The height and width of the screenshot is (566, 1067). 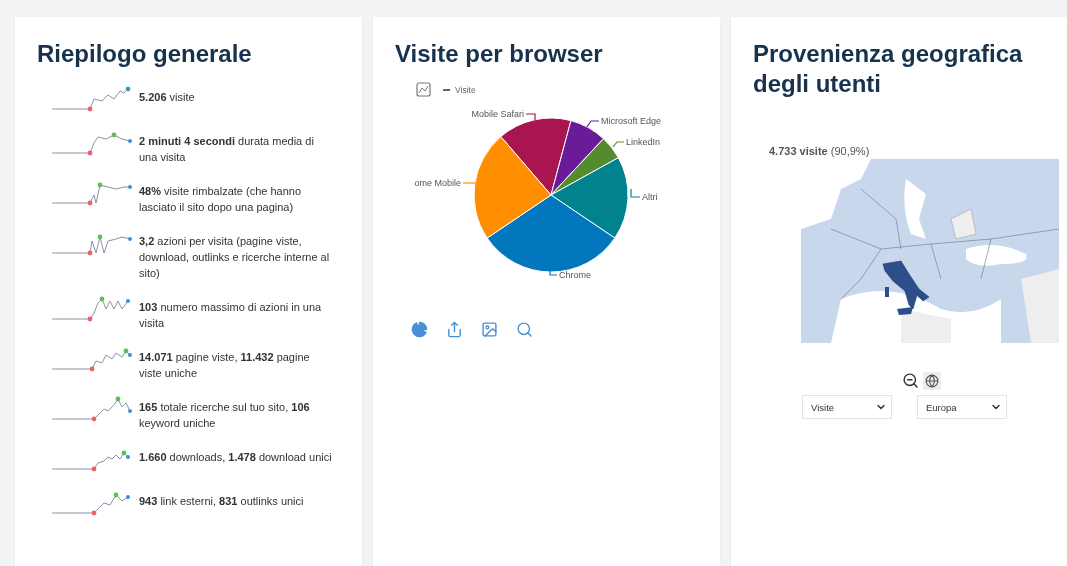 I want to click on metric-text: 943 link esterni, 831 outlinks unici, so click(x=222, y=501).